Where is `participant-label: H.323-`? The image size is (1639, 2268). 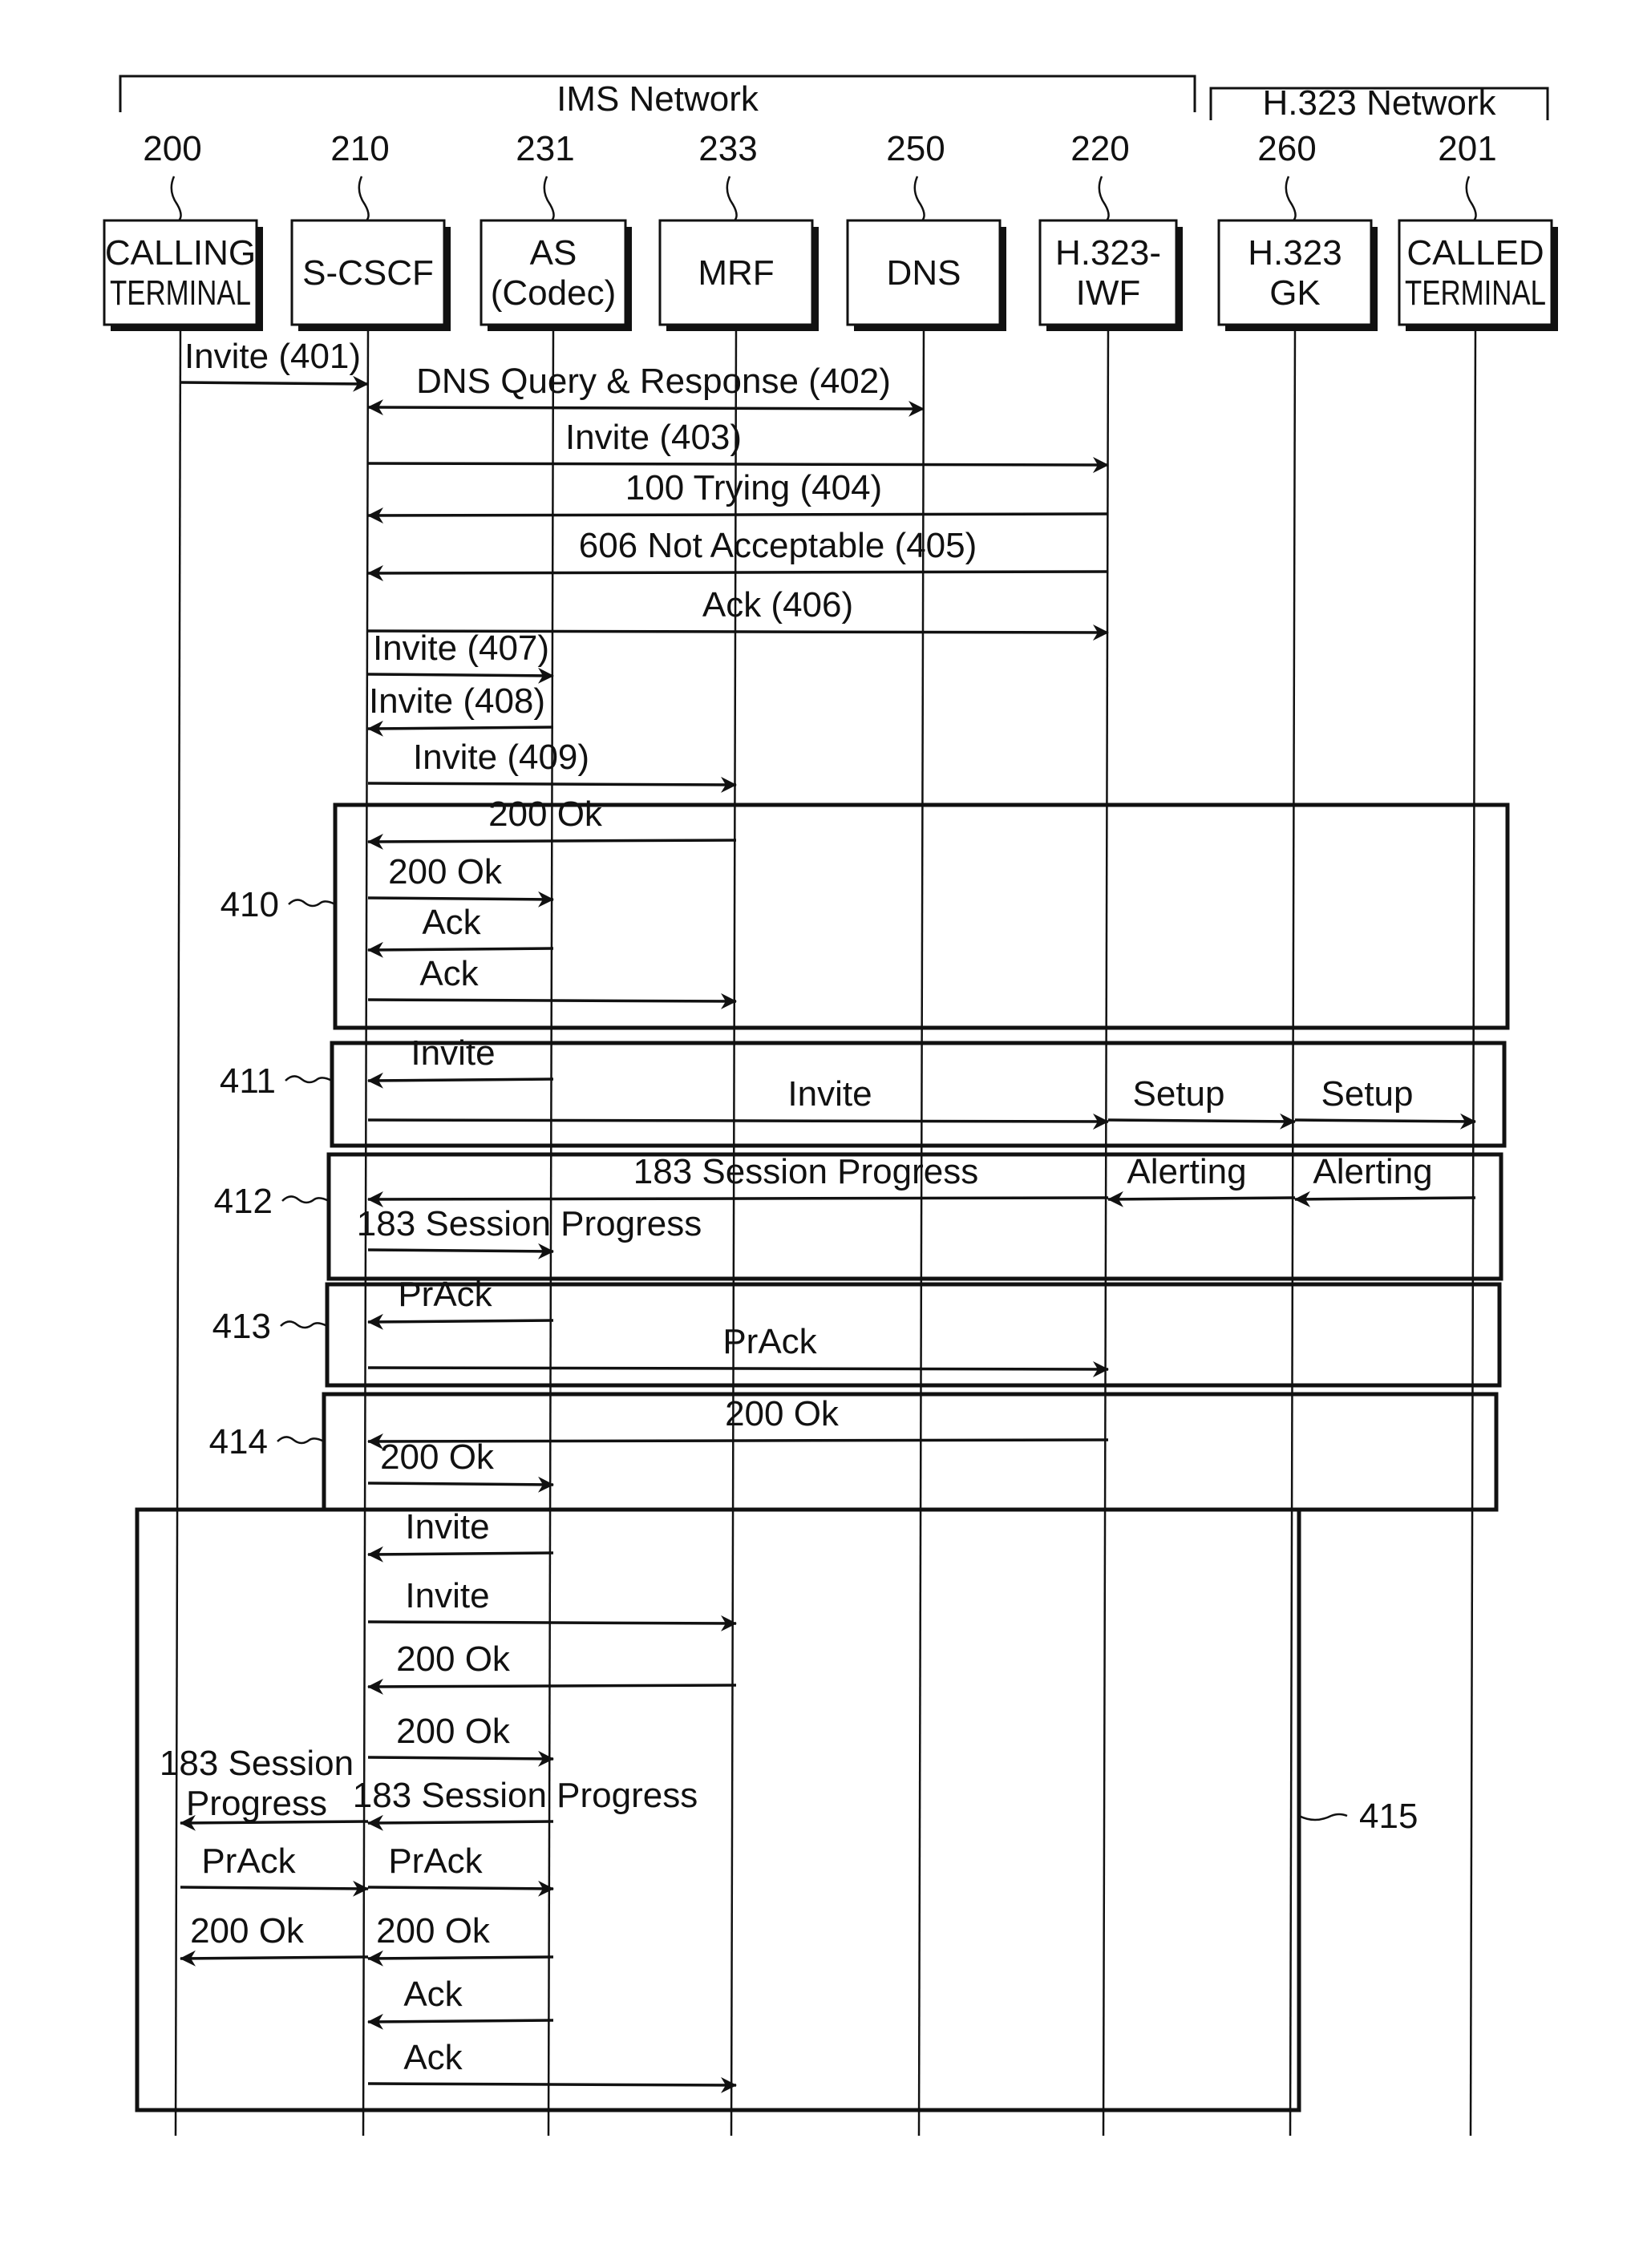
participant-label: H.323- is located at coordinates (1108, 253).